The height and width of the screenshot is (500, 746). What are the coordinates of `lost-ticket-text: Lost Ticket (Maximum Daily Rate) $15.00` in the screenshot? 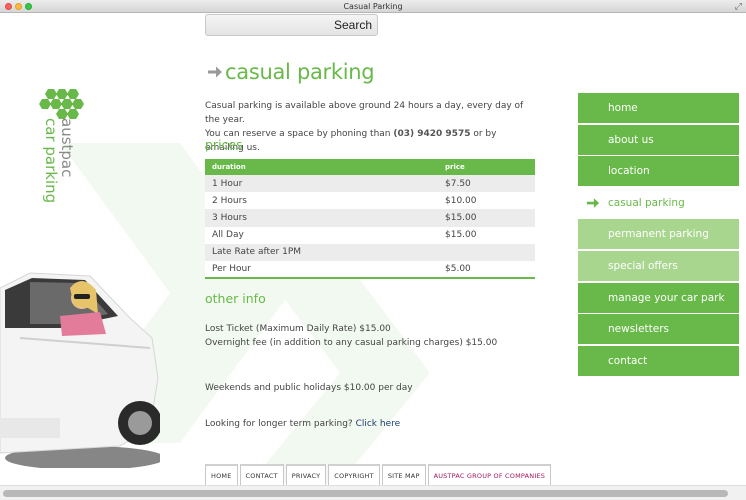 It's located at (298, 329).